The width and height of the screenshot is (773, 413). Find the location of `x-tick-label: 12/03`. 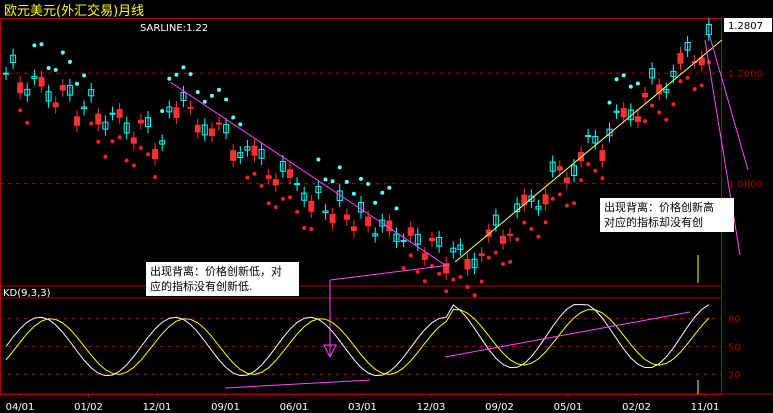

x-tick-label: 12/03 is located at coordinates (431, 407).